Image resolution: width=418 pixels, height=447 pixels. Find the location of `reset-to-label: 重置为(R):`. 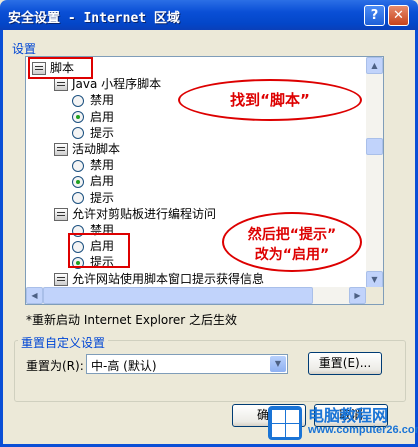

reset-to-label: 重置为(R): is located at coordinates (55, 366).